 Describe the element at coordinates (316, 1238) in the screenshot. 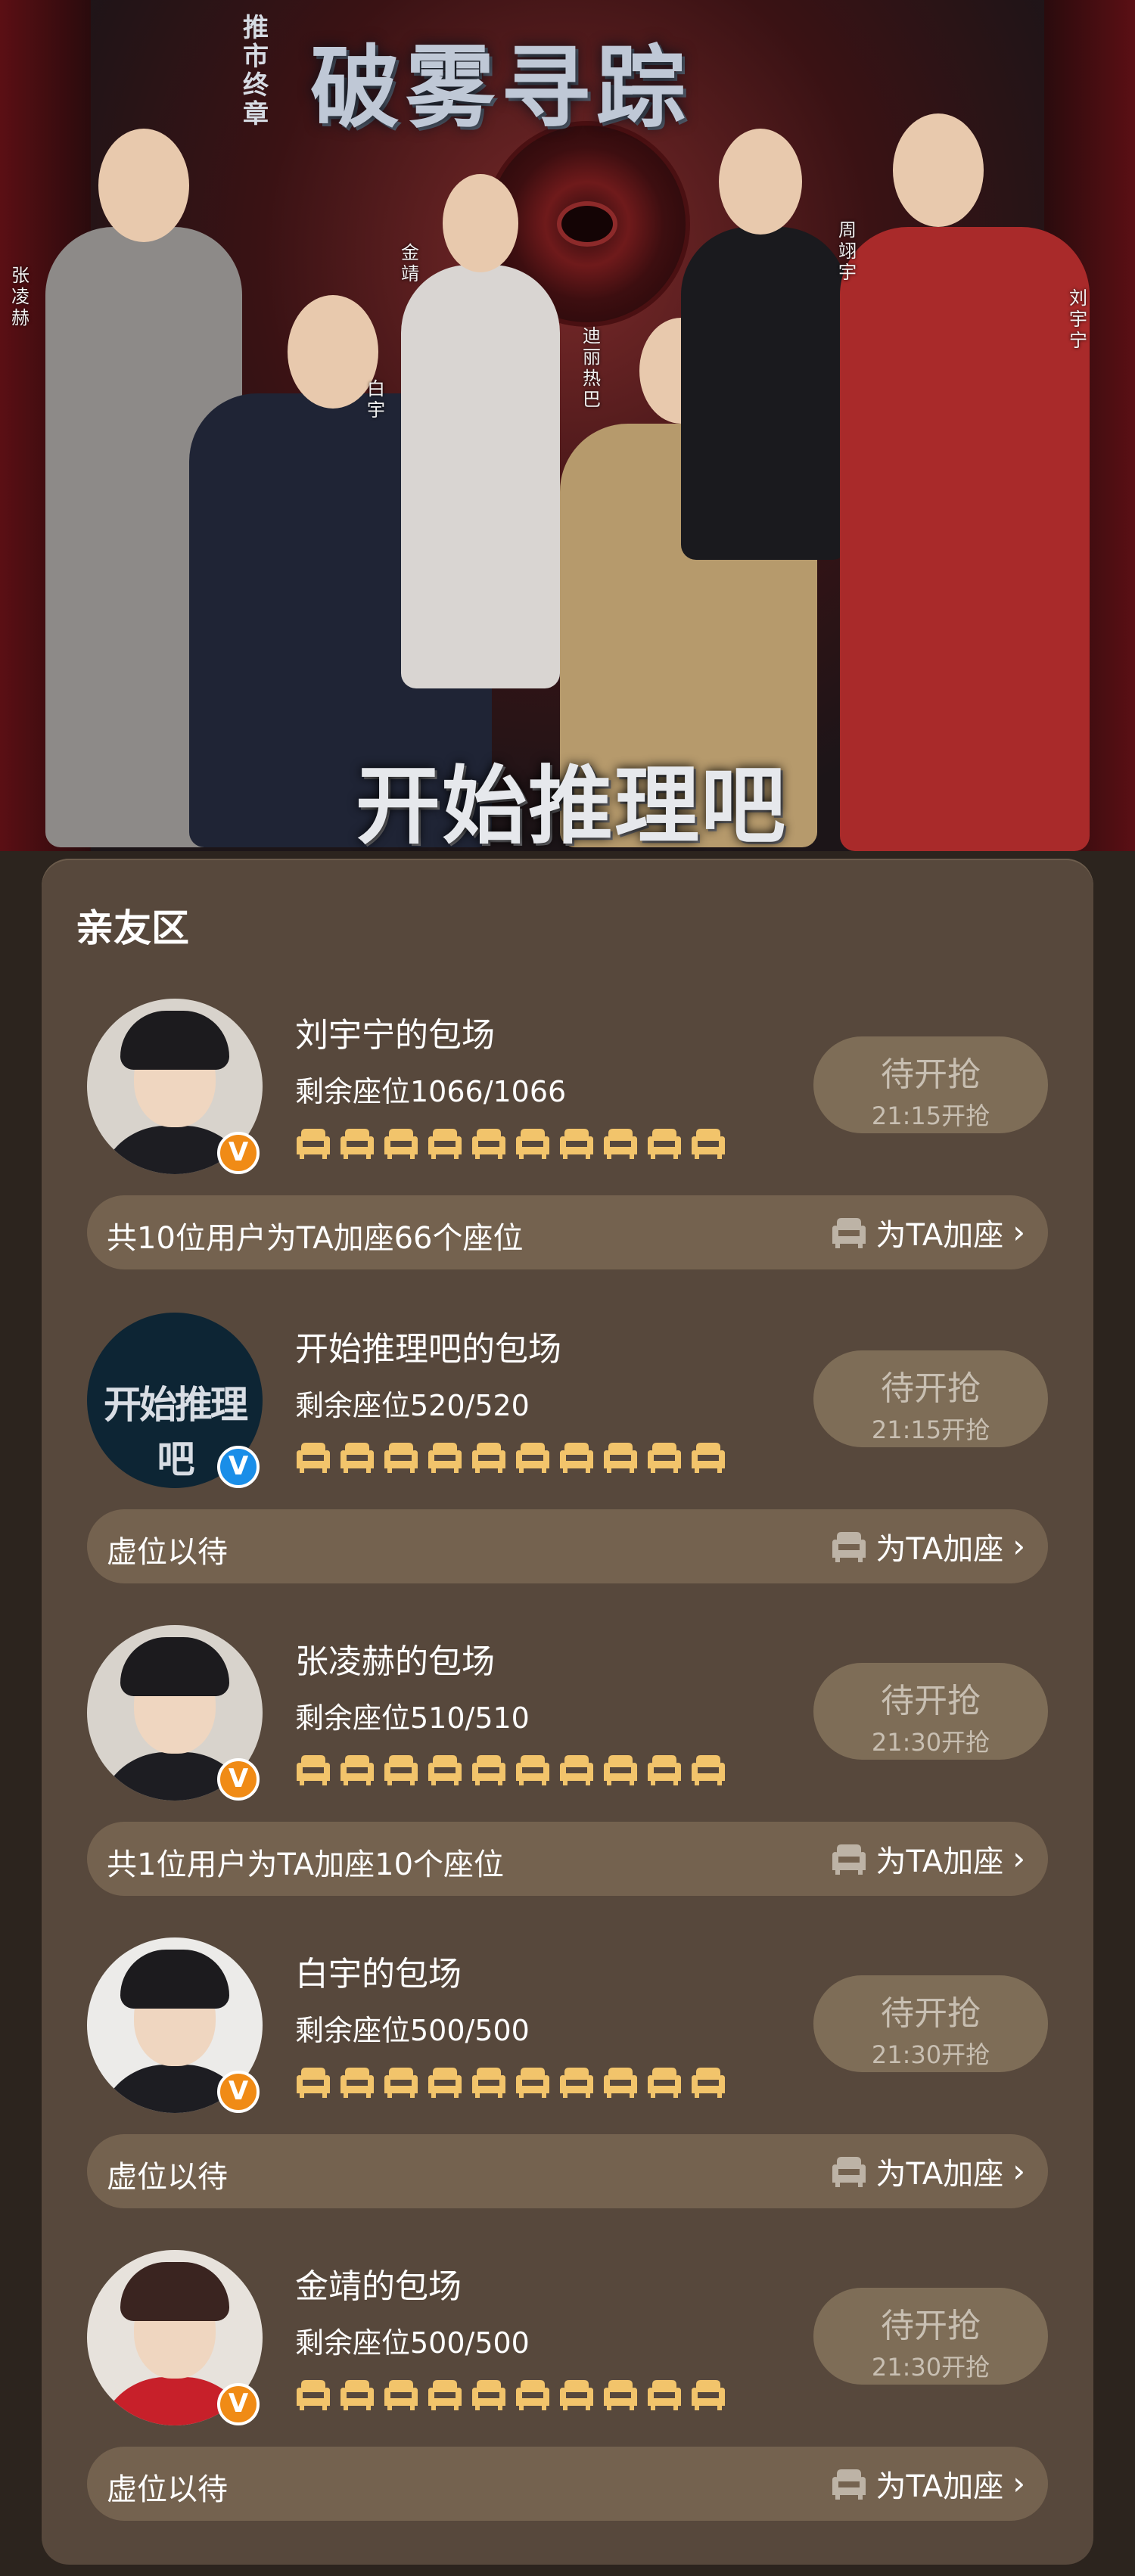

I see `add-seat-summary: 共10位用户为TA加座66个座位` at that location.